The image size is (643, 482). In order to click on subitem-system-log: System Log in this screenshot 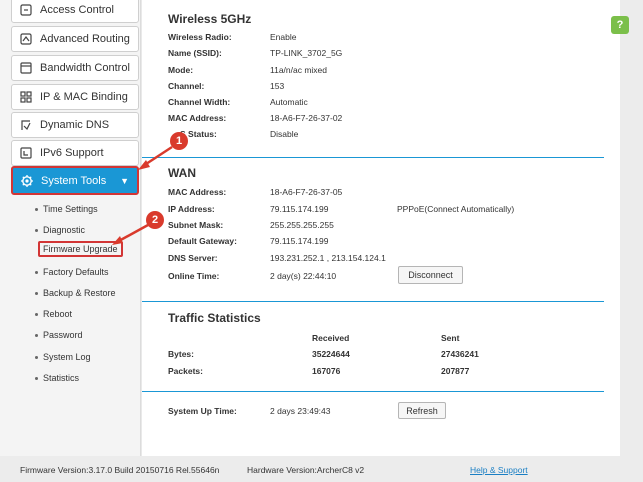, I will do `click(63, 357)`.